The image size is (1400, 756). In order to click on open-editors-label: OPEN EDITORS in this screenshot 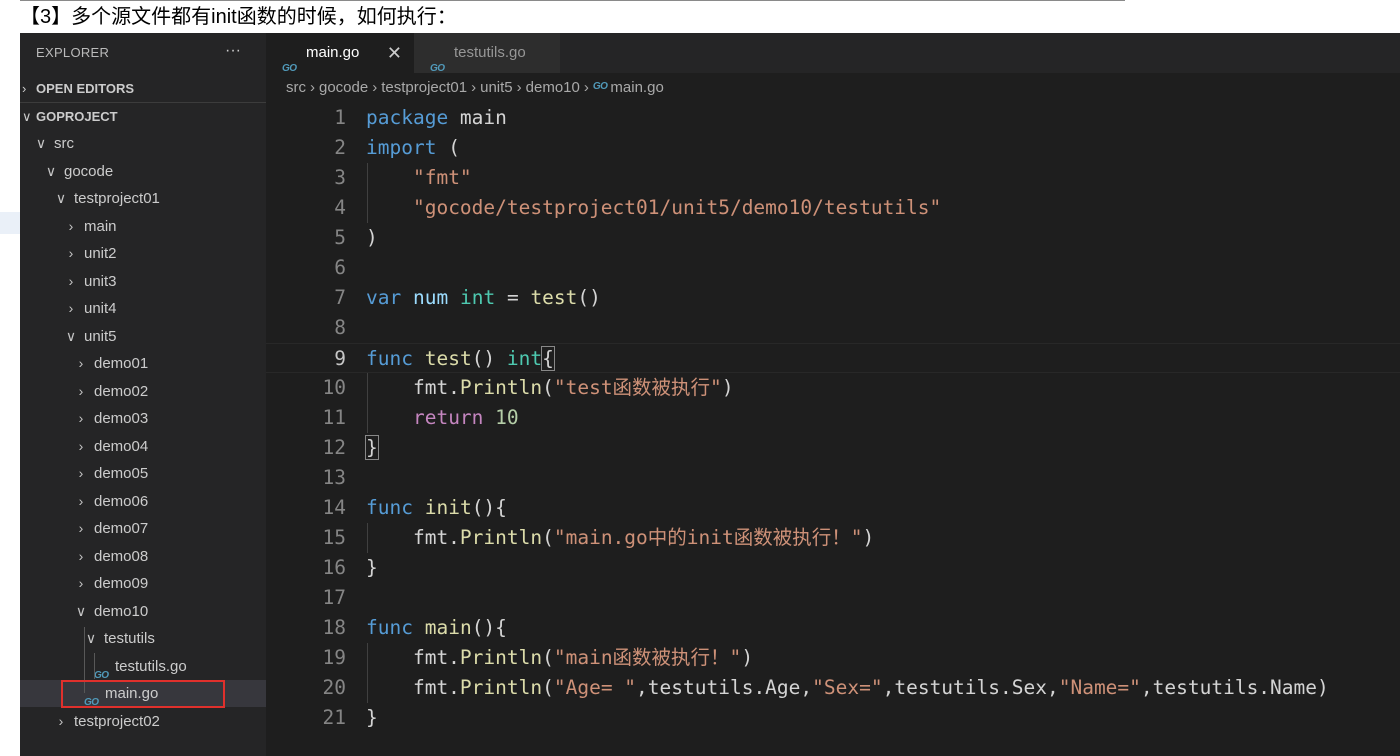, I will do `click(85, 88)`.